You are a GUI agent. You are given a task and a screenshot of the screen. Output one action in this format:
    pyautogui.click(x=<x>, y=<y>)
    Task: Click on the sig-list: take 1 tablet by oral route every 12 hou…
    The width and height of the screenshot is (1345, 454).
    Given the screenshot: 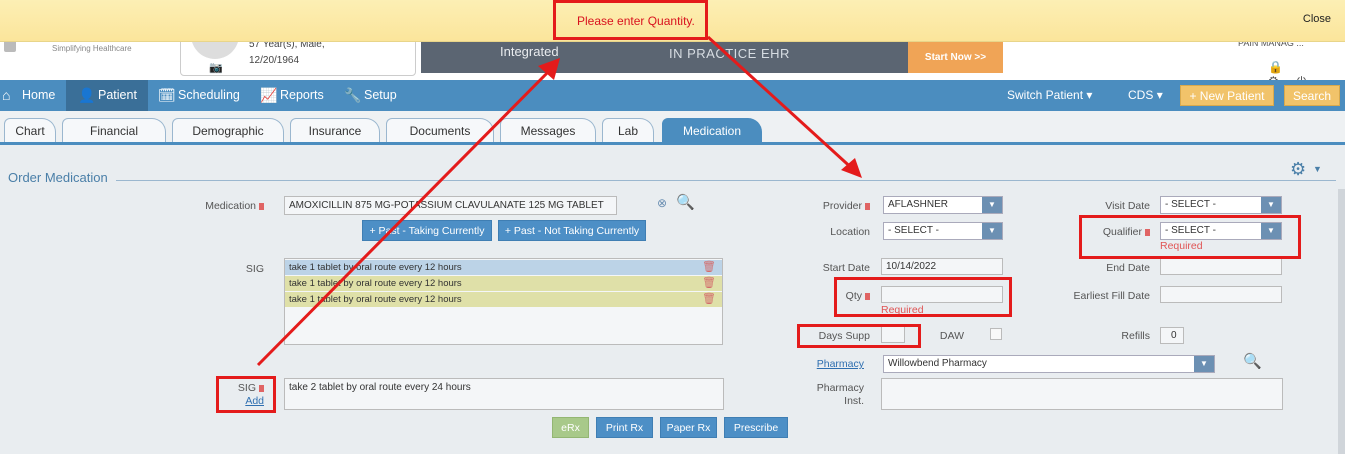 What is the action you would take?
    pyautogui.click(x=503, y=301)
    